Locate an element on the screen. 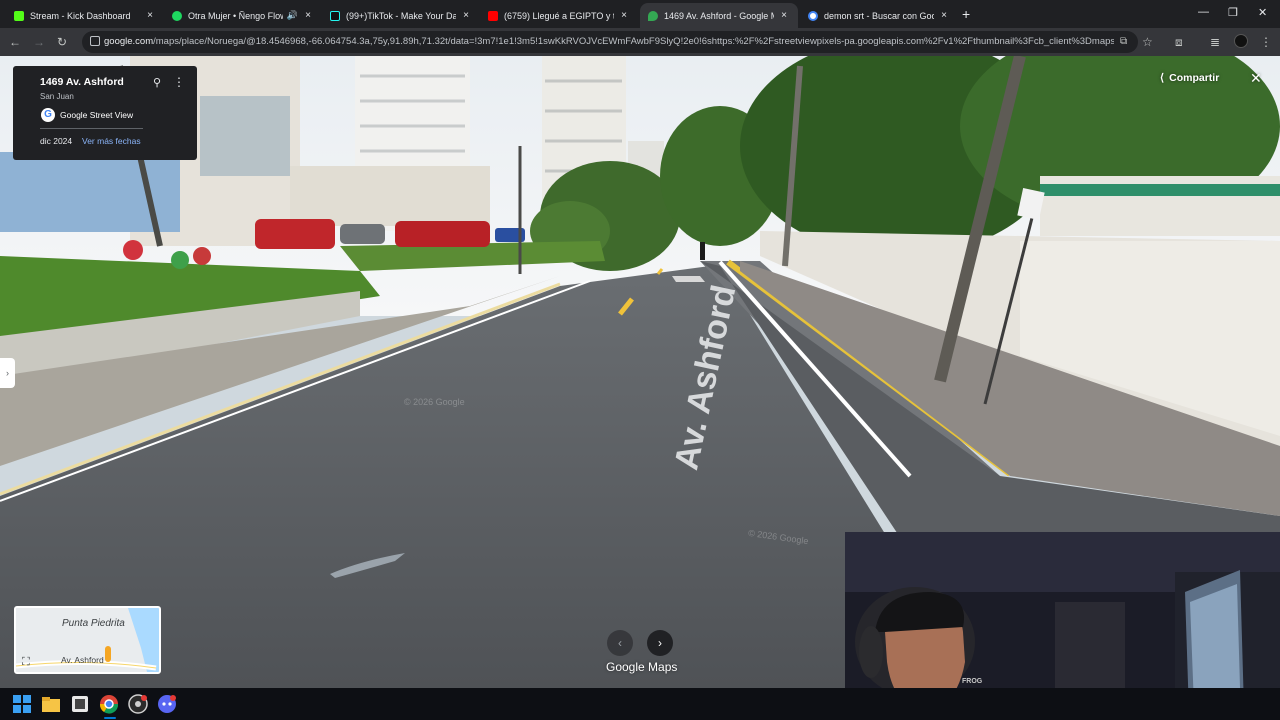  tab-label: Stream - Kick Dashboard is located at coordinates (80, 15).